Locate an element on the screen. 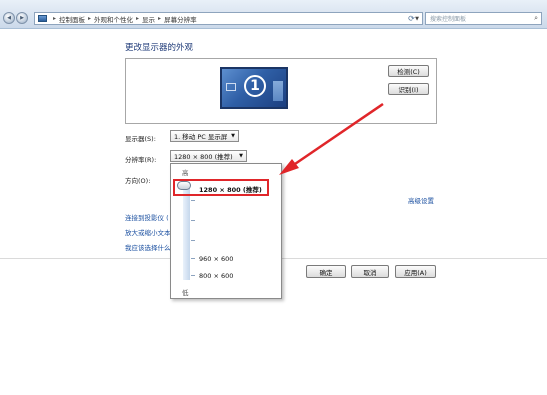 This screenshot has height=395, width=547. red-arrow-annotation is located at coordinates (331, 138).